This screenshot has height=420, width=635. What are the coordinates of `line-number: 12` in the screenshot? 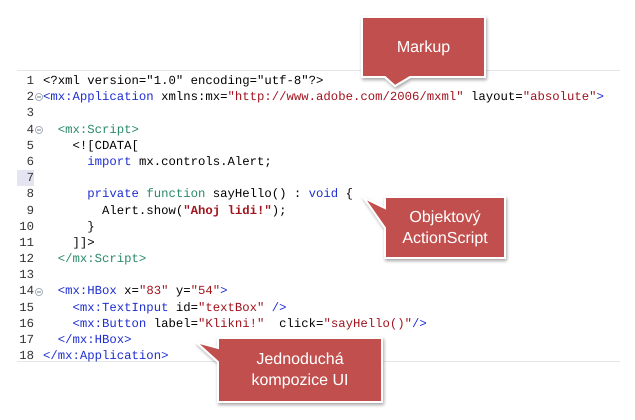 It's located at (26, 259).